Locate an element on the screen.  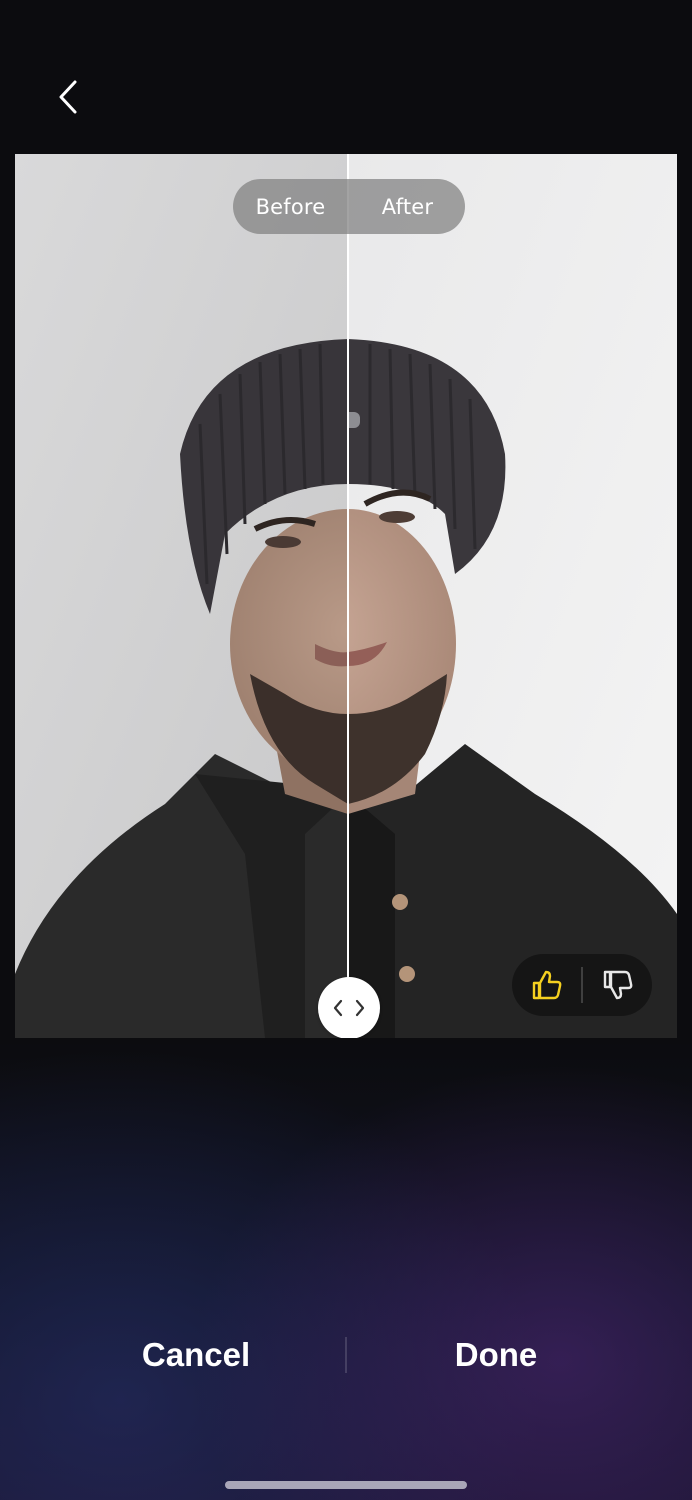
like-button is located at coordinates (546, 985).